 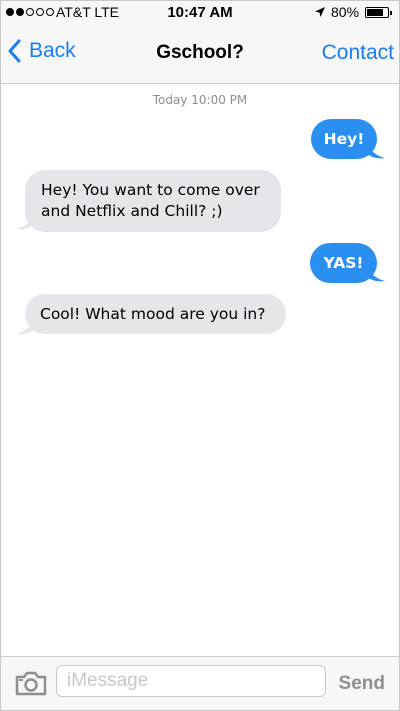 I want to click on location-arrow-icon, so click(x=320, y=12).